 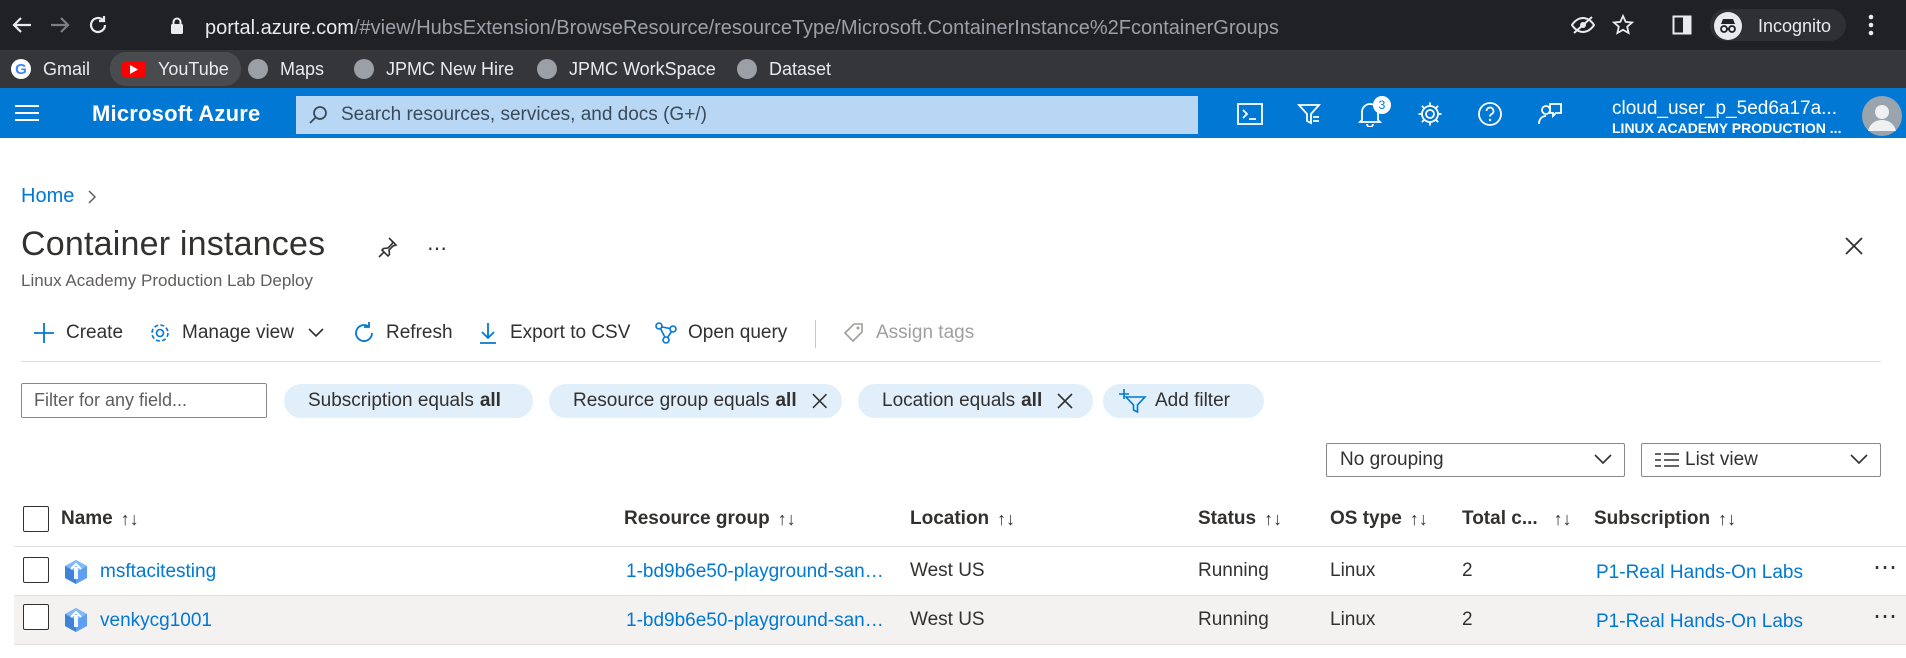 I want to click on container-instance-icon, so click(x=76, y=572).